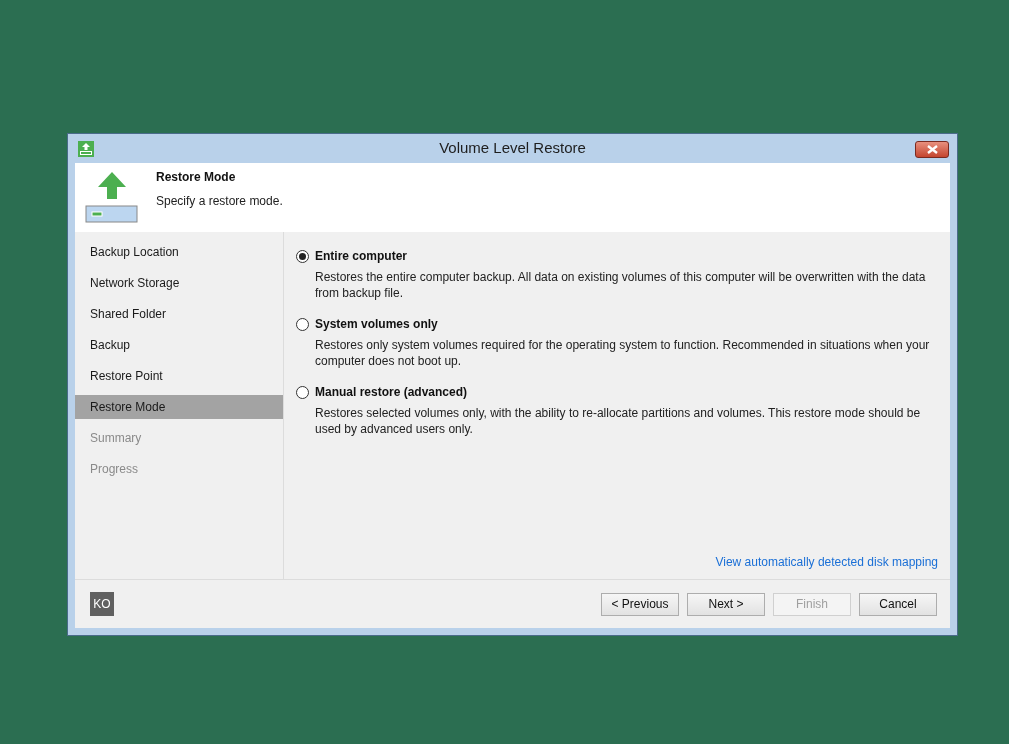 Image resolution: width=1009 pixels, height=744 pixels. I want to click on option-description: Restores selected volumes only, with the ability to re-allocate partitions and volumes. This restore mode should be used by advanced users only., so click(618, 421).